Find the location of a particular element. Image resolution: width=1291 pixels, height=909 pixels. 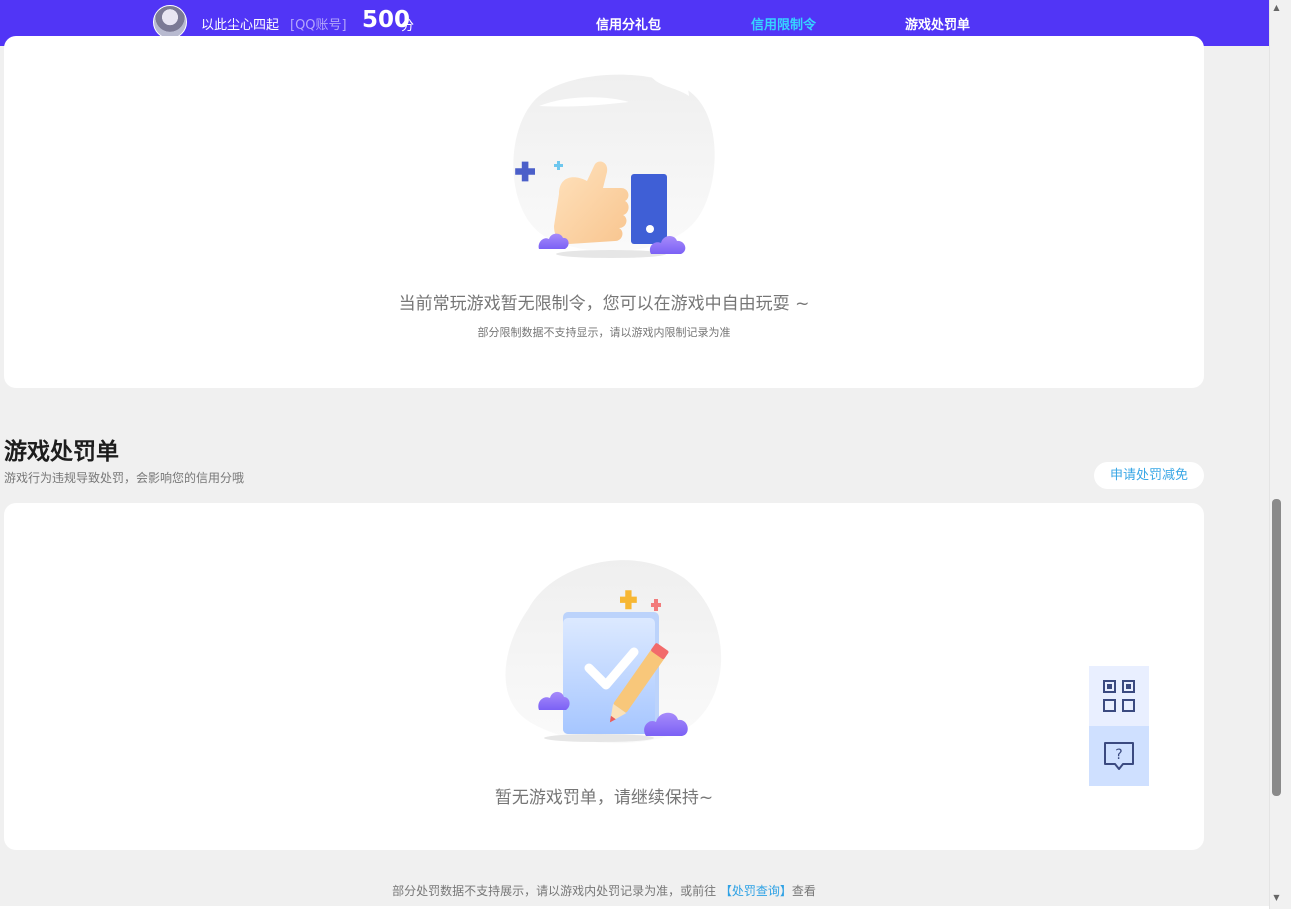

qr-code-icon is located at coordinates (1119, 696).